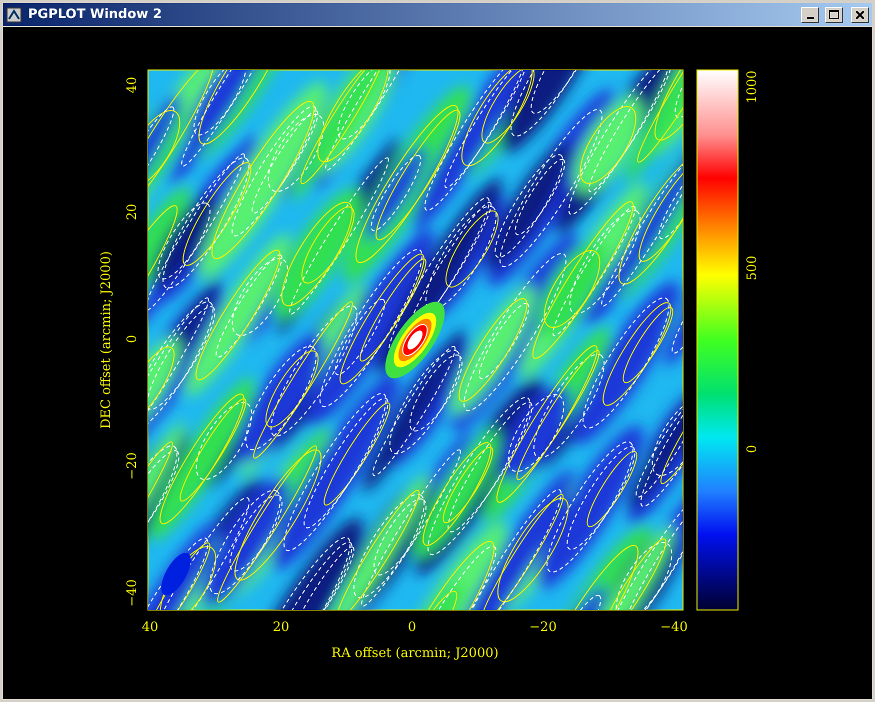  I want to click on maximize-button, so click(834, 14).